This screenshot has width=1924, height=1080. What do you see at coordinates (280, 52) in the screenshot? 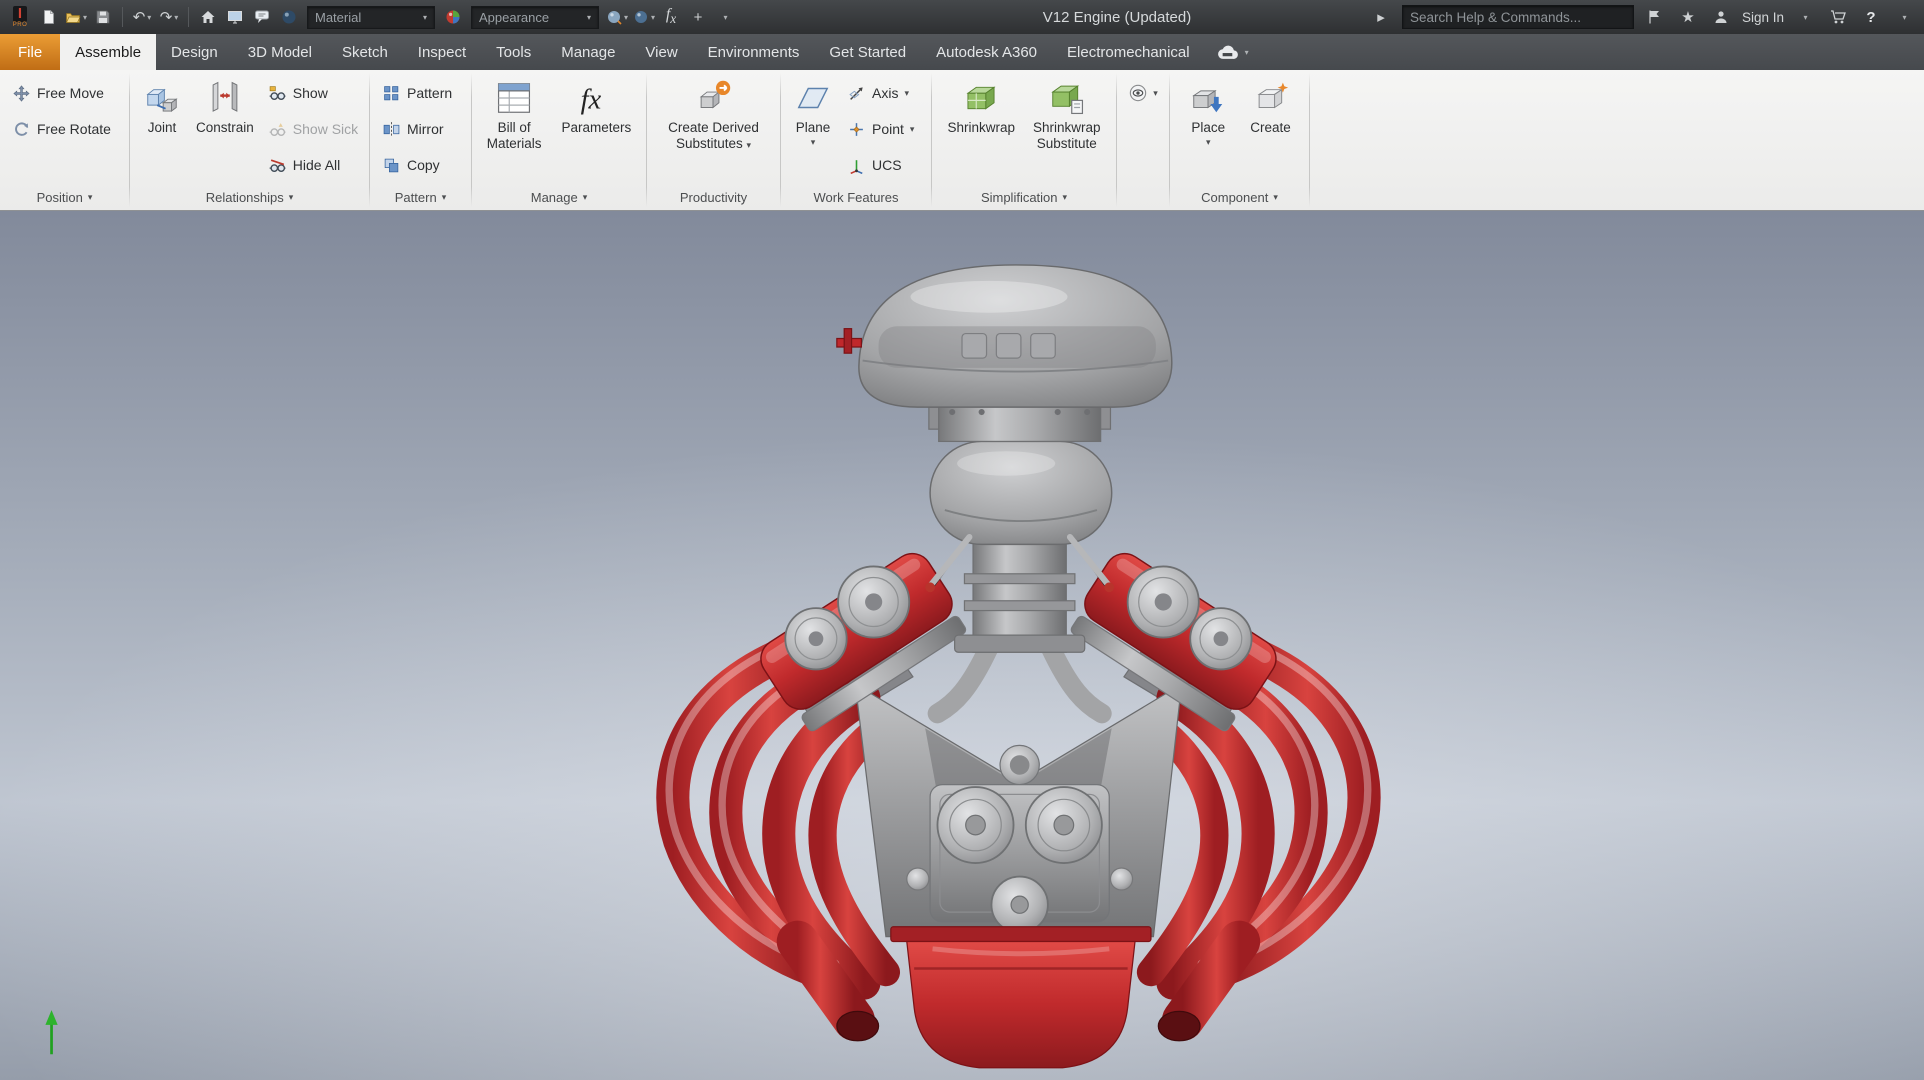
I see `tab-3d-model: 3D Model` at bounding box center [280, 52].